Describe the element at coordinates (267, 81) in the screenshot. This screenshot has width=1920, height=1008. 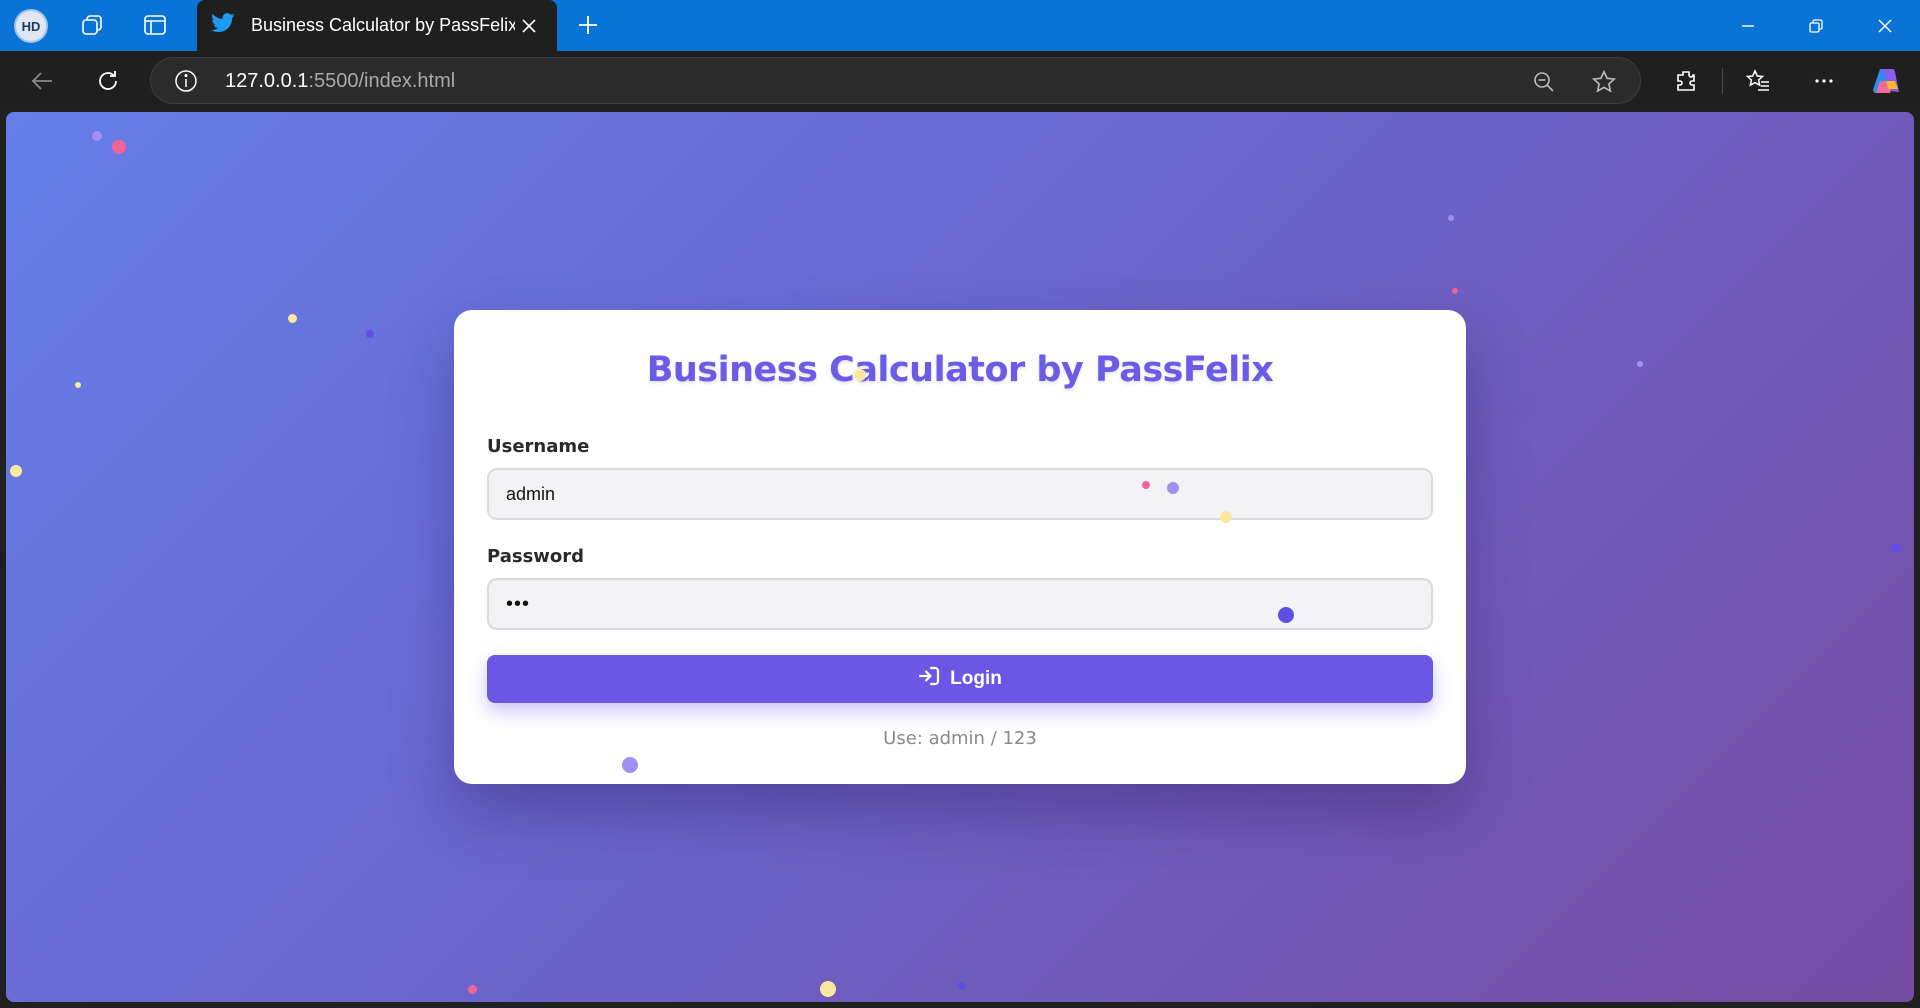
I see `url-host: 127.0.0.1` at that location.